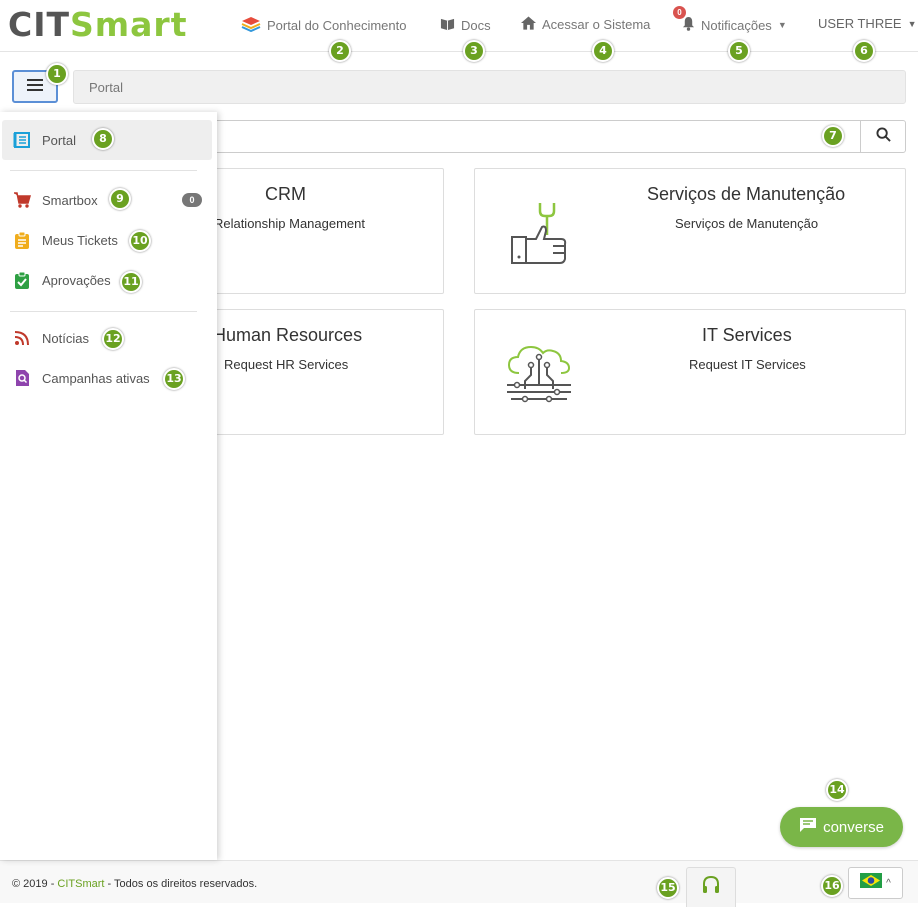  Describe the element at coordinates (679, 12) in the screenshot. I see `notification-count-badge: 0` at that location.